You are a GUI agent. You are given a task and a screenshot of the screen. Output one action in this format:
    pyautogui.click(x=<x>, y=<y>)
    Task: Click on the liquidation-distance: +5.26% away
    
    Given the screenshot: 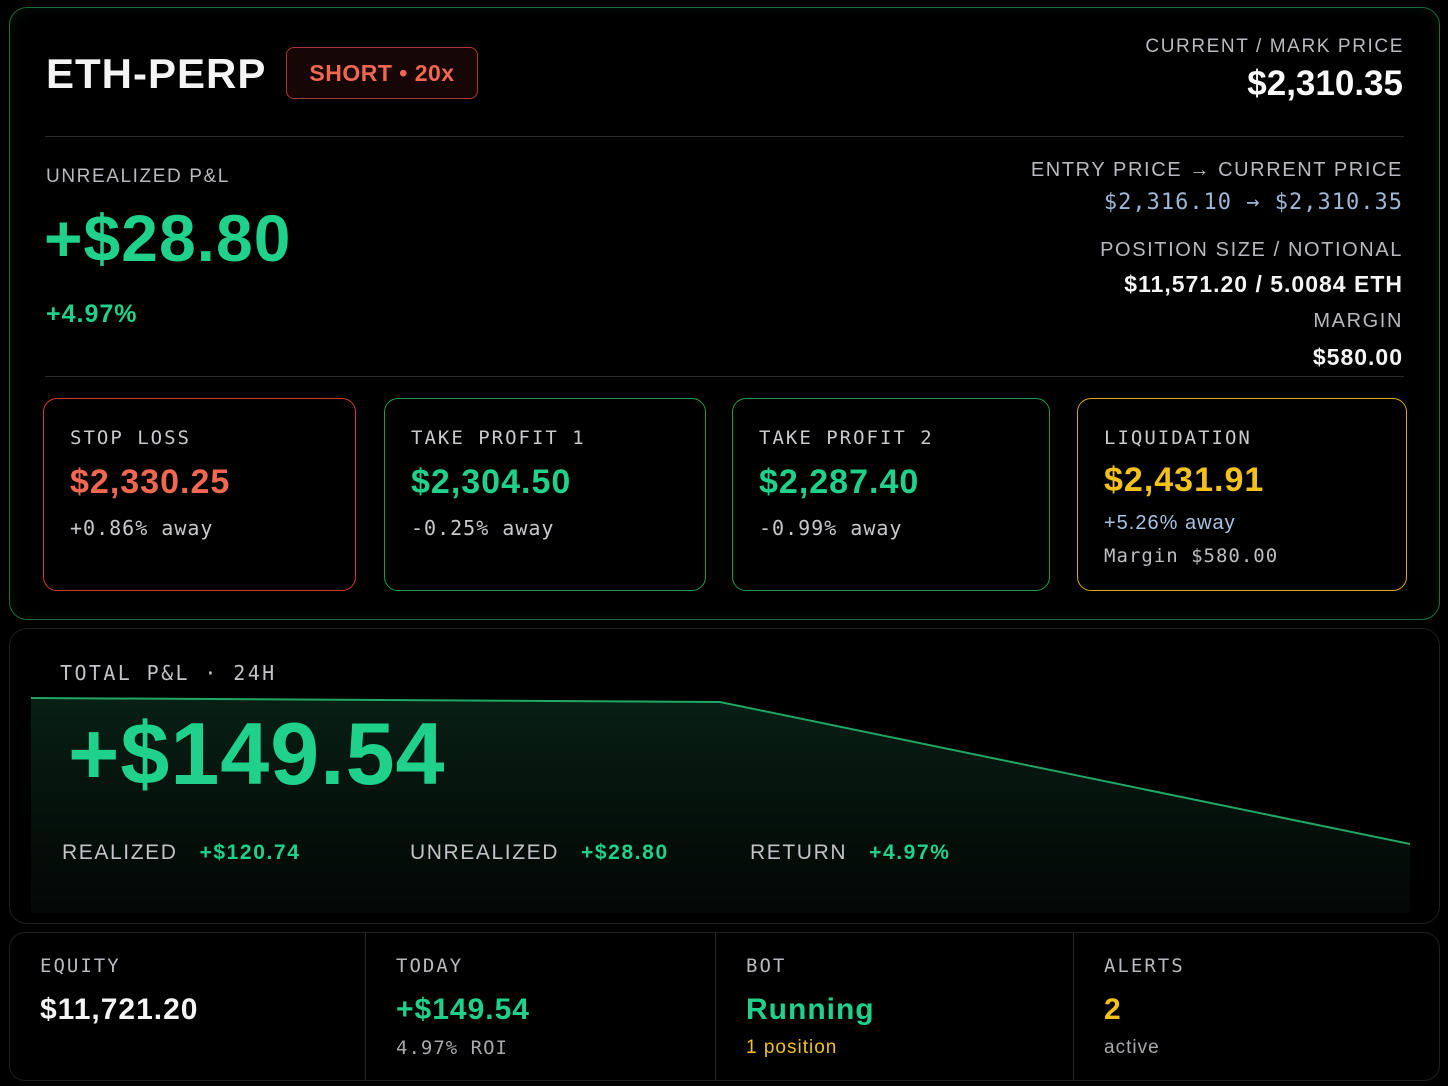 What is the action you would take?
    pyautogui.click(x=1170, y=523)
    